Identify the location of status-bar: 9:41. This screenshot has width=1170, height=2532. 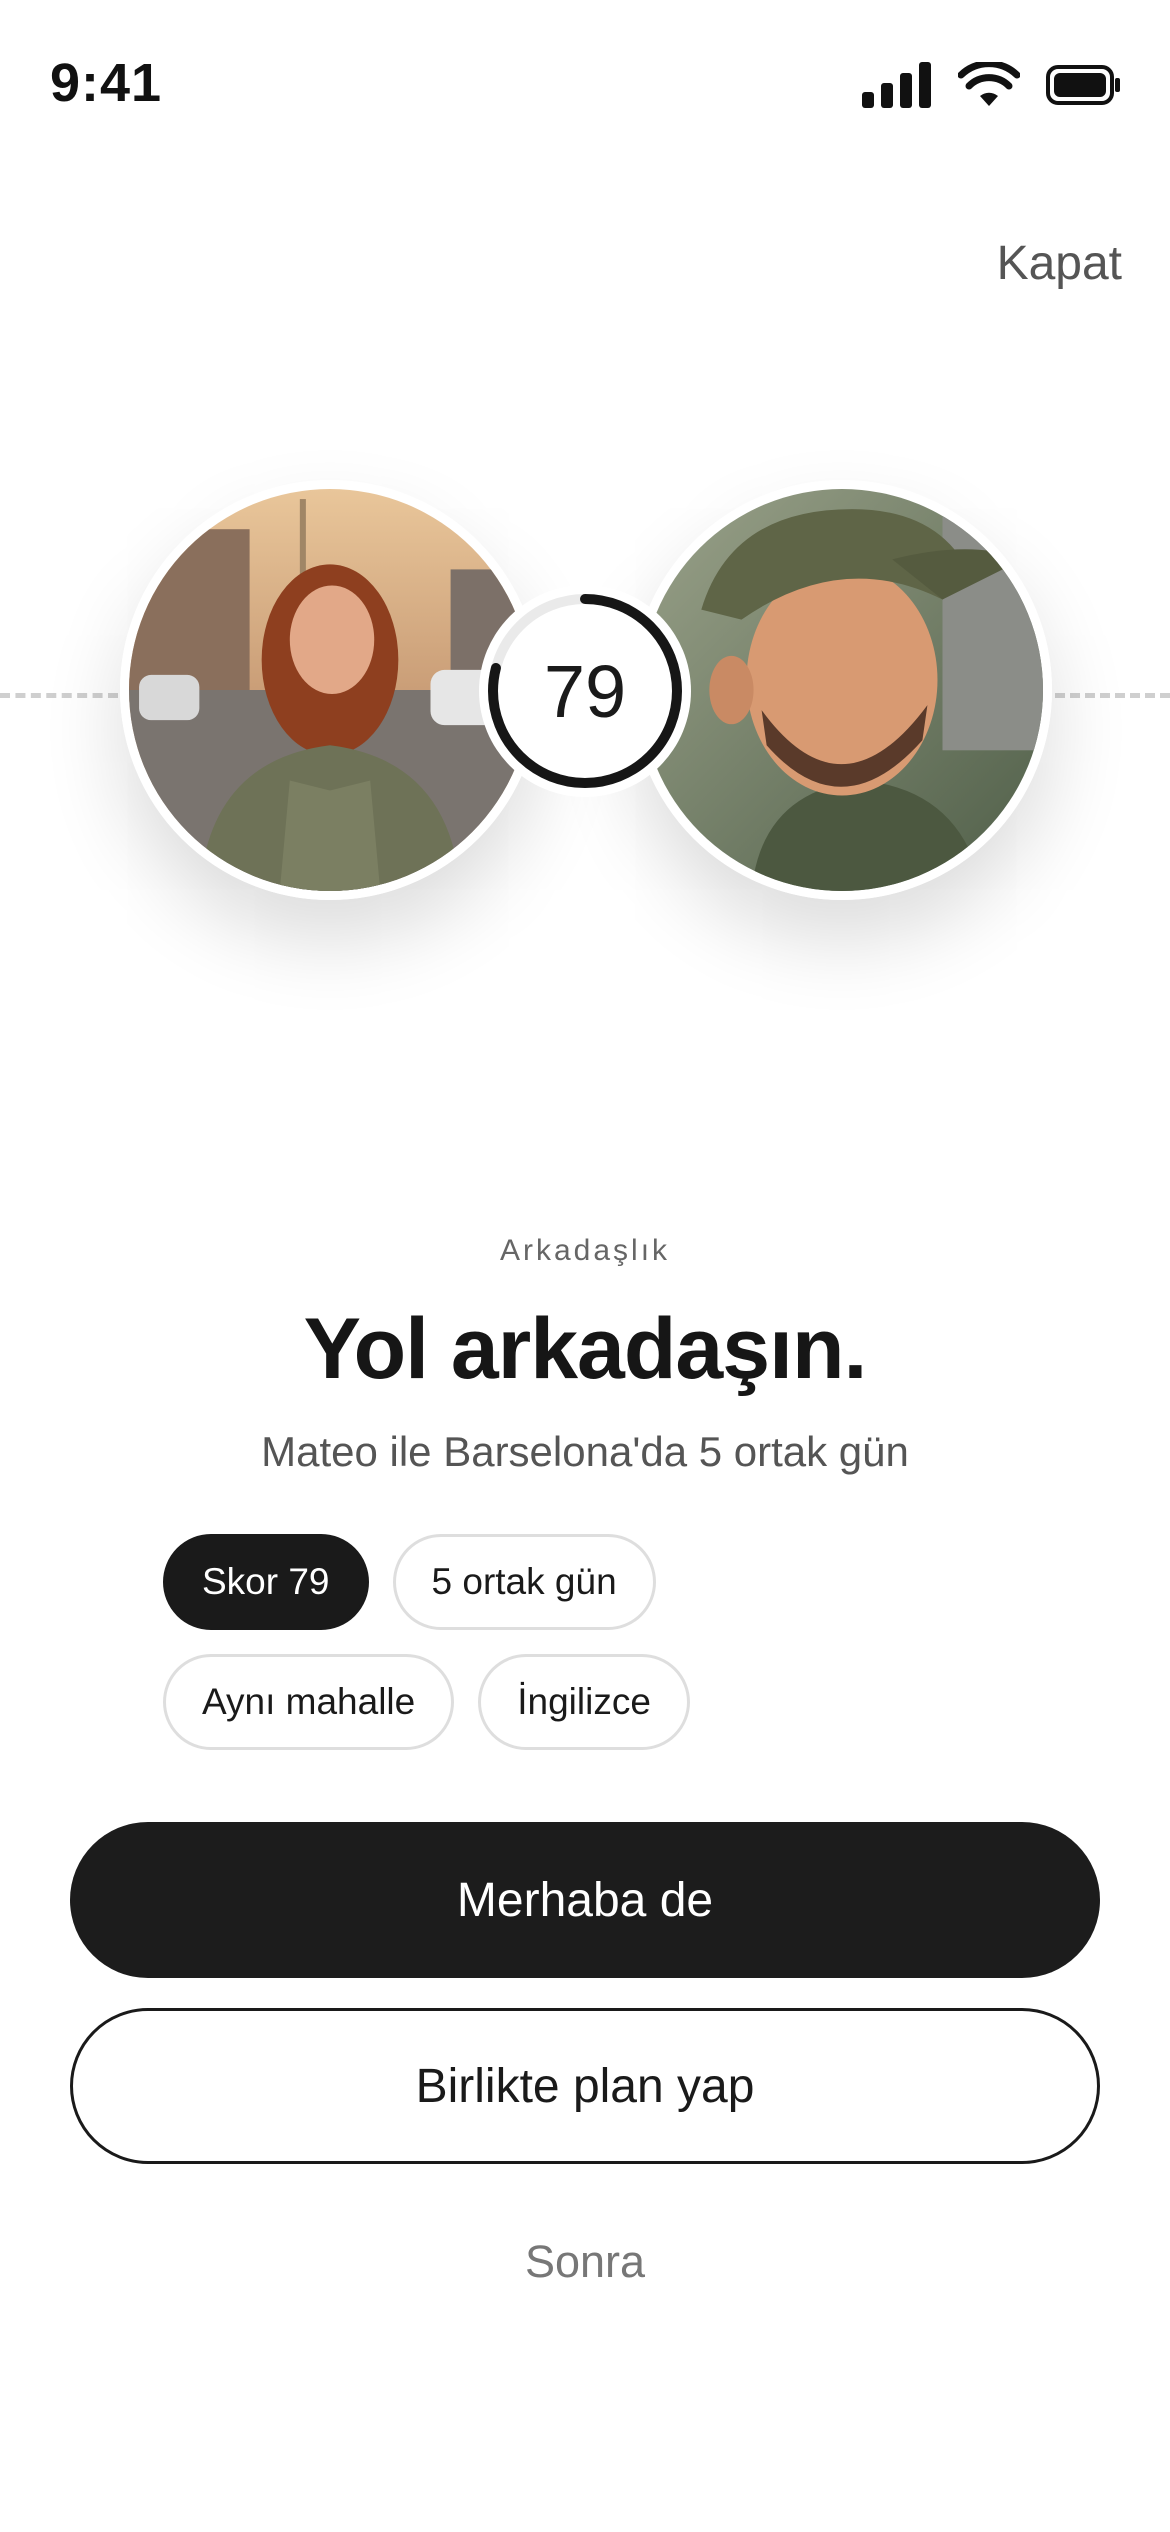
(585, 75).